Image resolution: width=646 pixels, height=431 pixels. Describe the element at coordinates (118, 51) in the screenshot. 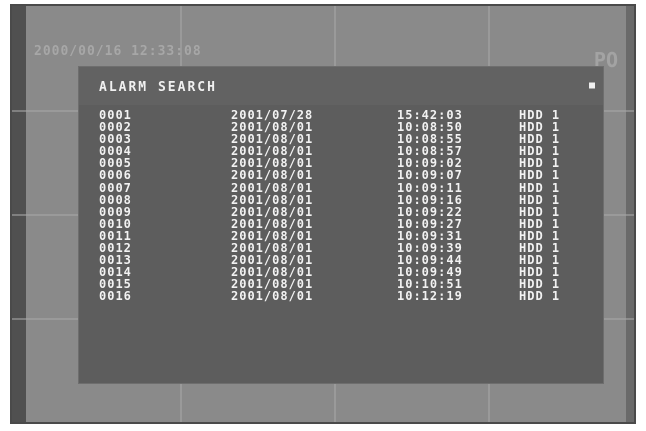

I see `background-timestamp: 2000/00/16 12:33:08` at that location.